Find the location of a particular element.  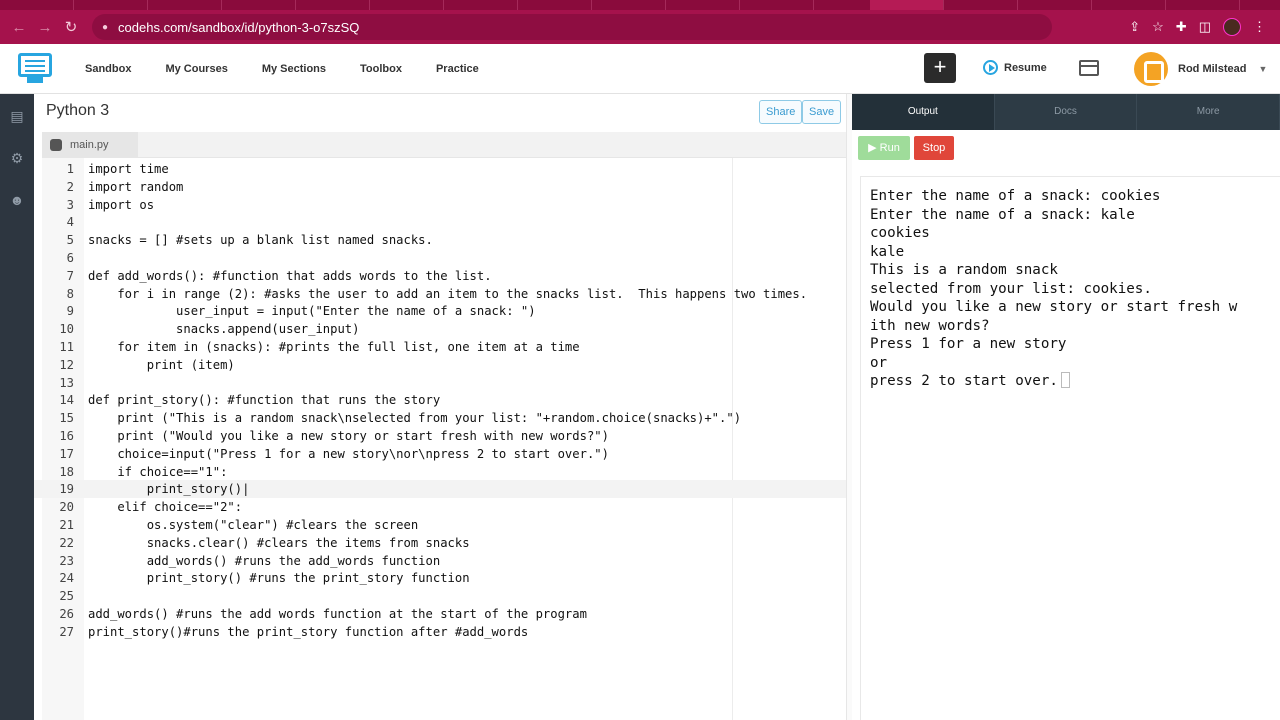

forward-arrow-icon: → is located at coordinates (45, 27).